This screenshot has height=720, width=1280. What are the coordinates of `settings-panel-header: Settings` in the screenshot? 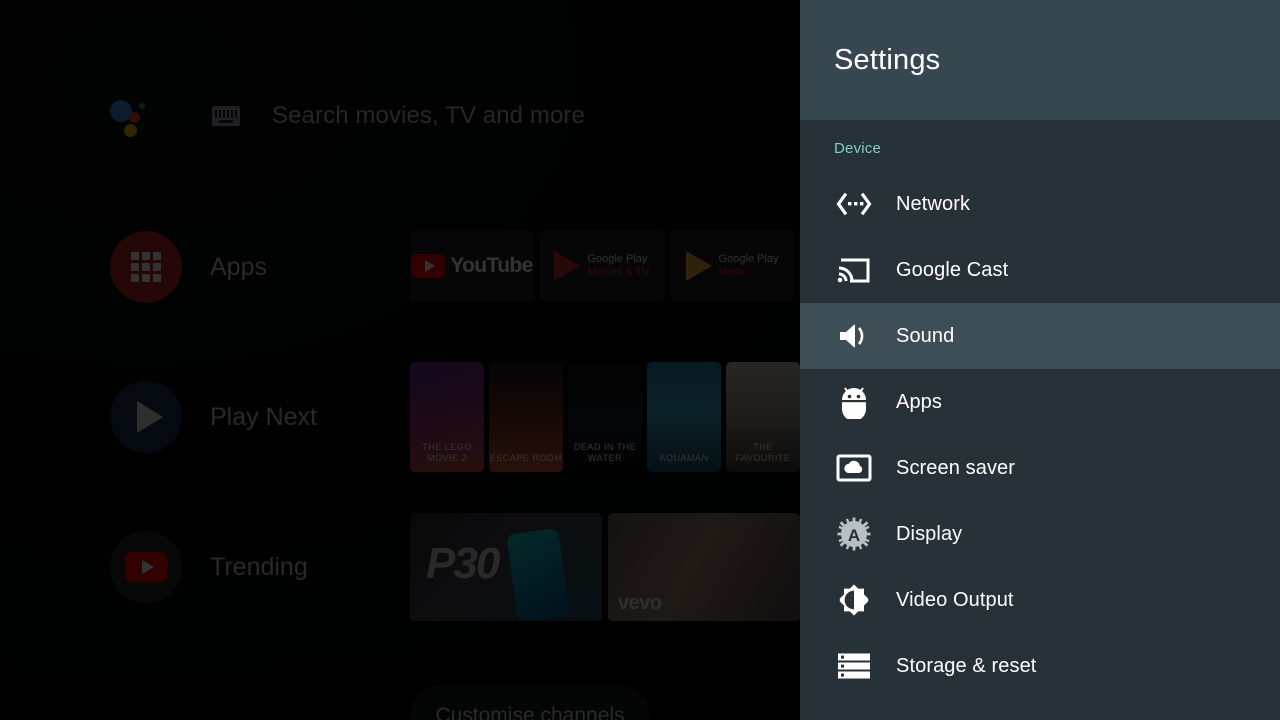 It's located at (1040, 60).